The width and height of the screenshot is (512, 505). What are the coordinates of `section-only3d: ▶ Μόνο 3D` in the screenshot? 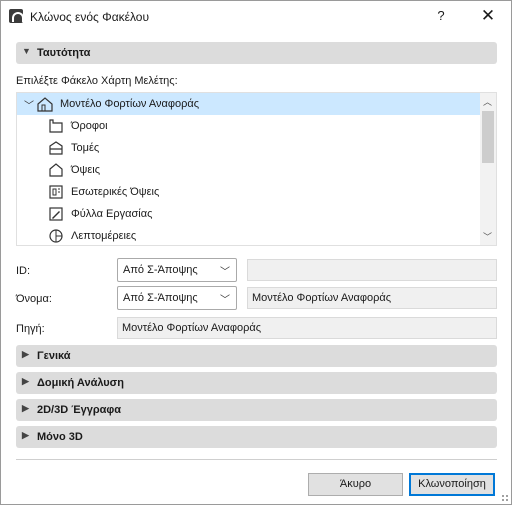 It's located at (256, 437).